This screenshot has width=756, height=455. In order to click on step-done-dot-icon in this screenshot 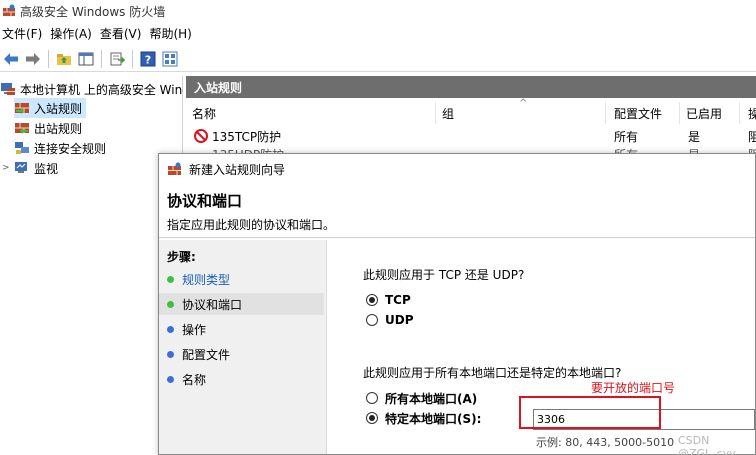, I will do `click(170, 279)`.